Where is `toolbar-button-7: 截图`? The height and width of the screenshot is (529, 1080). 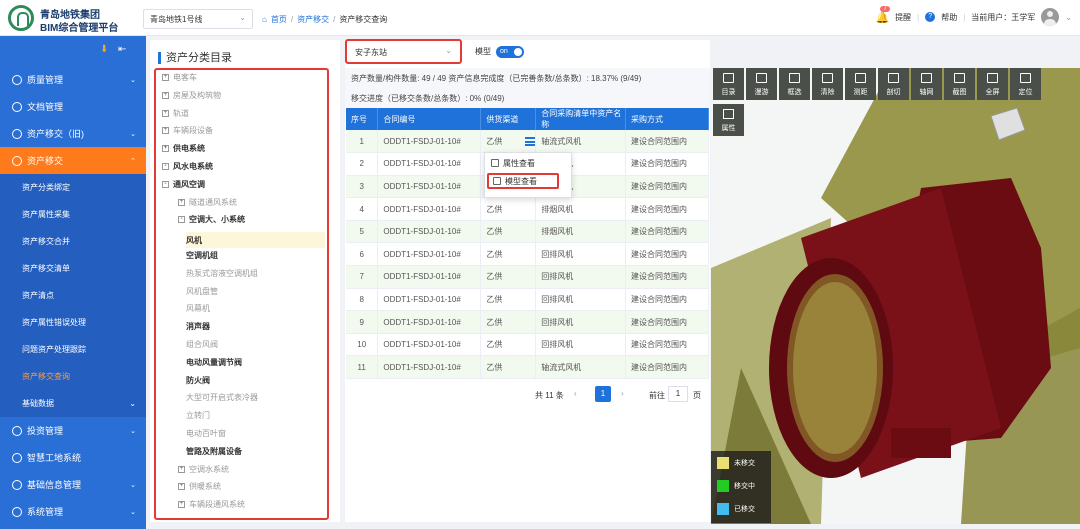 toolbar-button-7: 截图 is located at coordinates (959, 84).